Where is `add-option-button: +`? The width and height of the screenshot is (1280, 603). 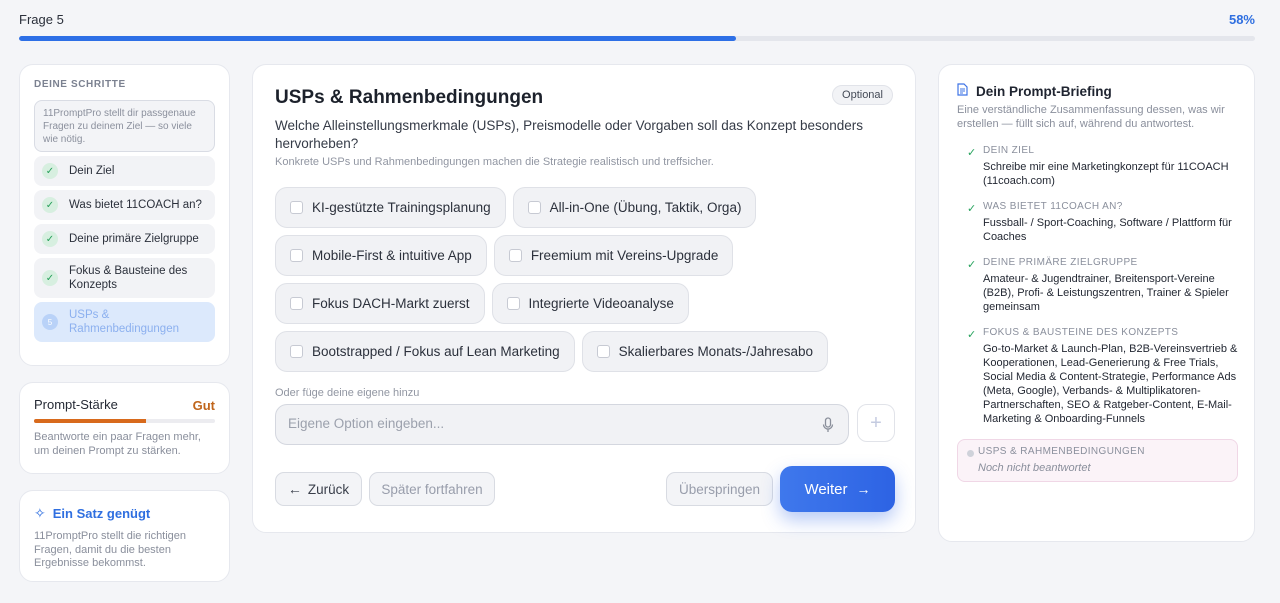 add-option-button: + is located at coordinates (876, 423).